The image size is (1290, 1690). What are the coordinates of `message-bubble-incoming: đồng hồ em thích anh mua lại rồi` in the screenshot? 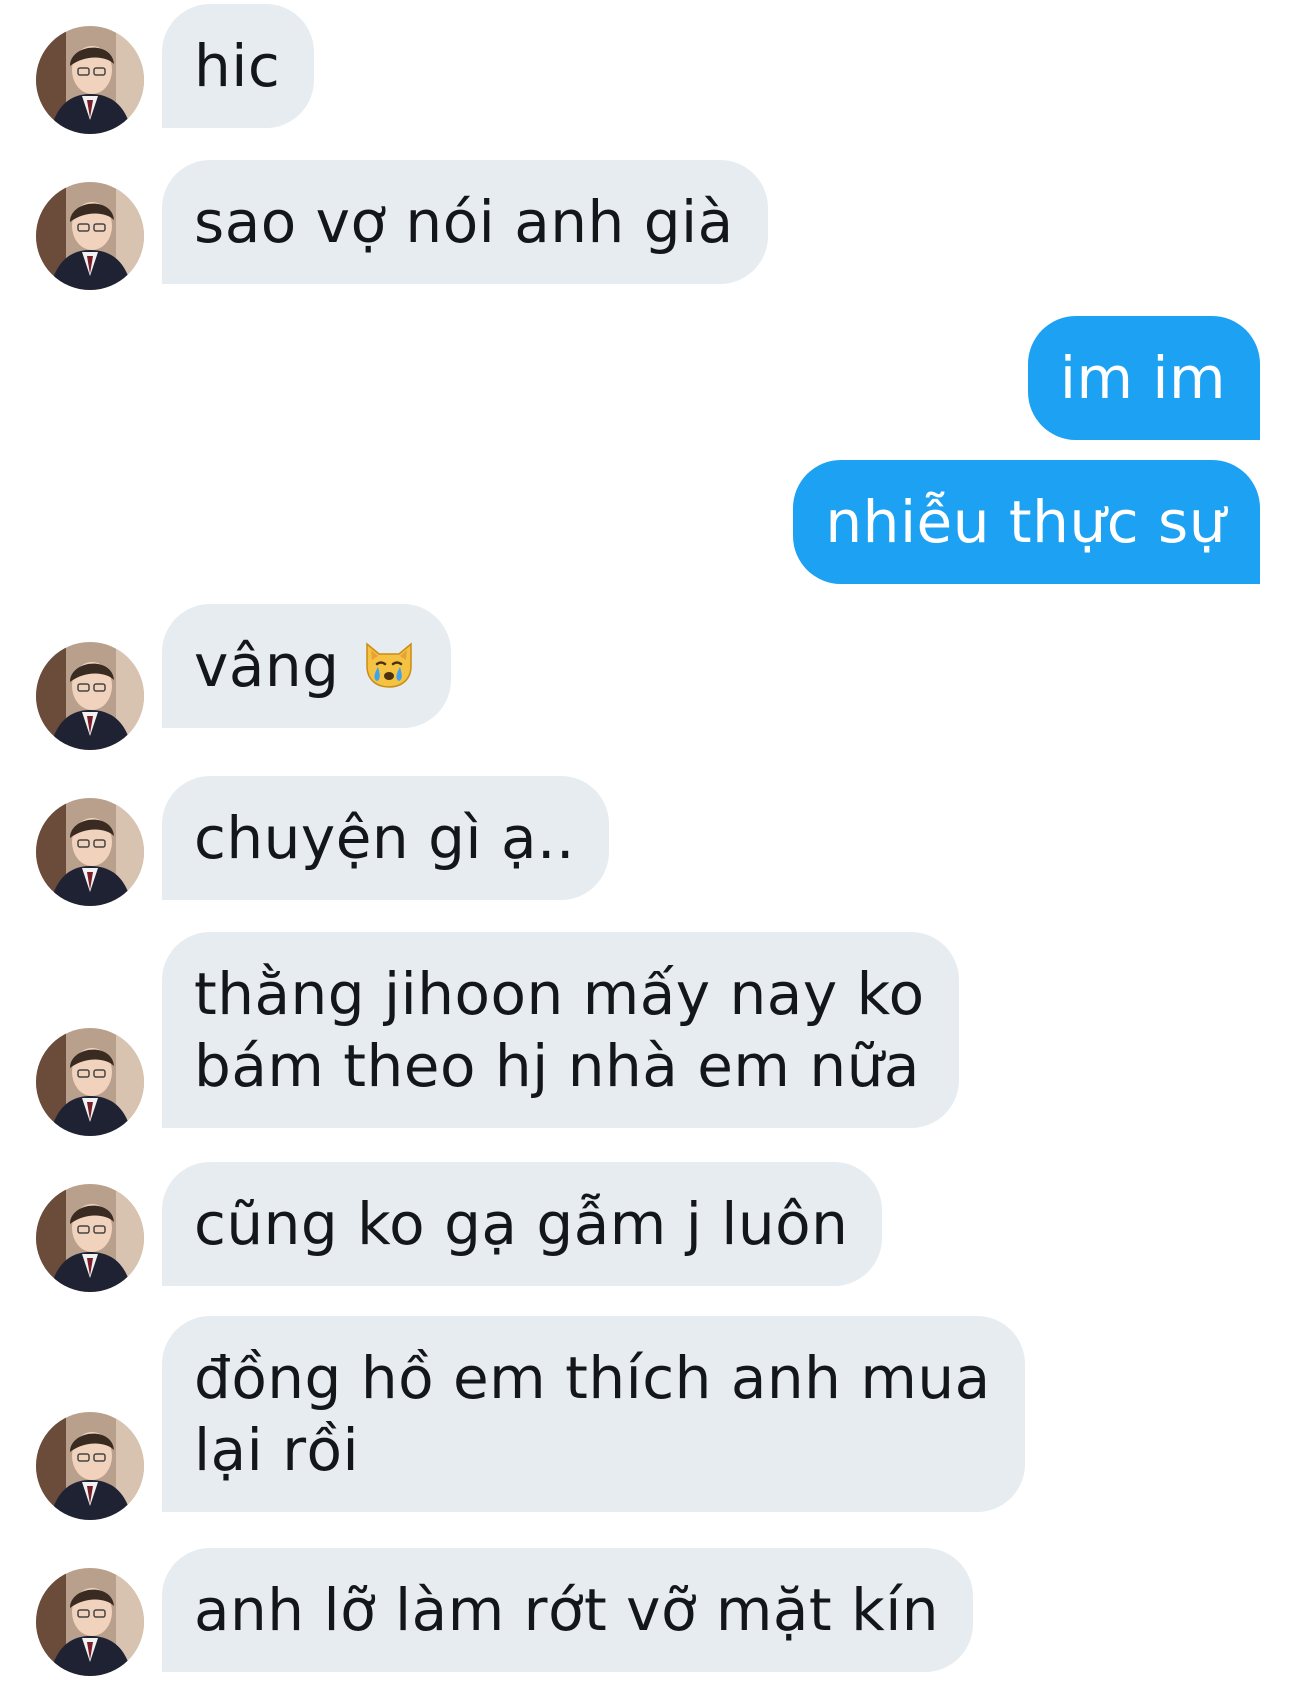 It's located at (593, 1414).